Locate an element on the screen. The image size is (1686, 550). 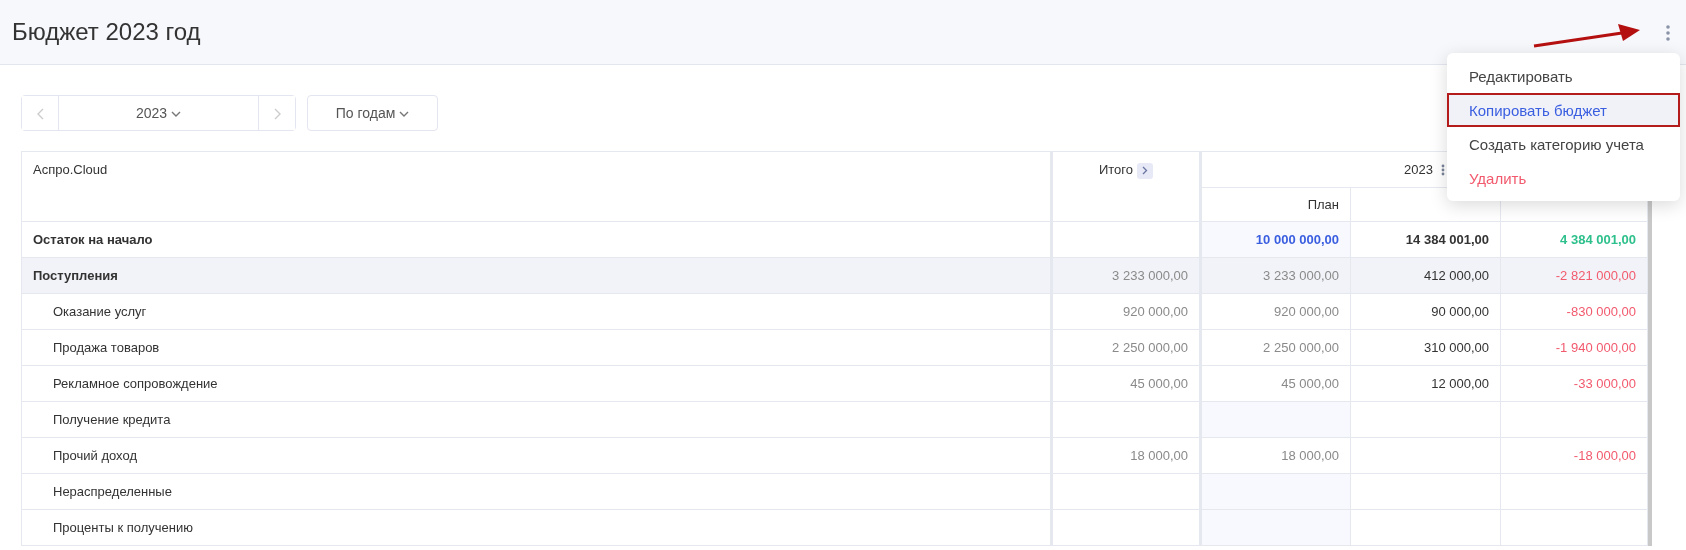
amount: 4 384 001,00 is located at coordinates (1598, 239).